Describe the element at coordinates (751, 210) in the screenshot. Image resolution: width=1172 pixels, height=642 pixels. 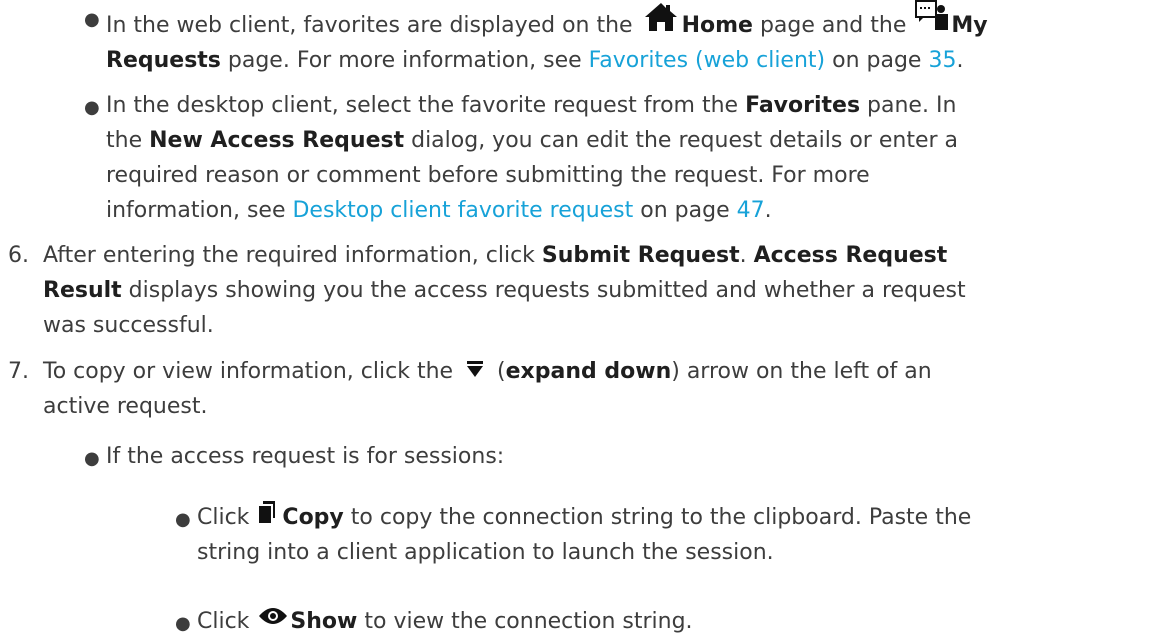
I see `page-47-link: 47` at that location.